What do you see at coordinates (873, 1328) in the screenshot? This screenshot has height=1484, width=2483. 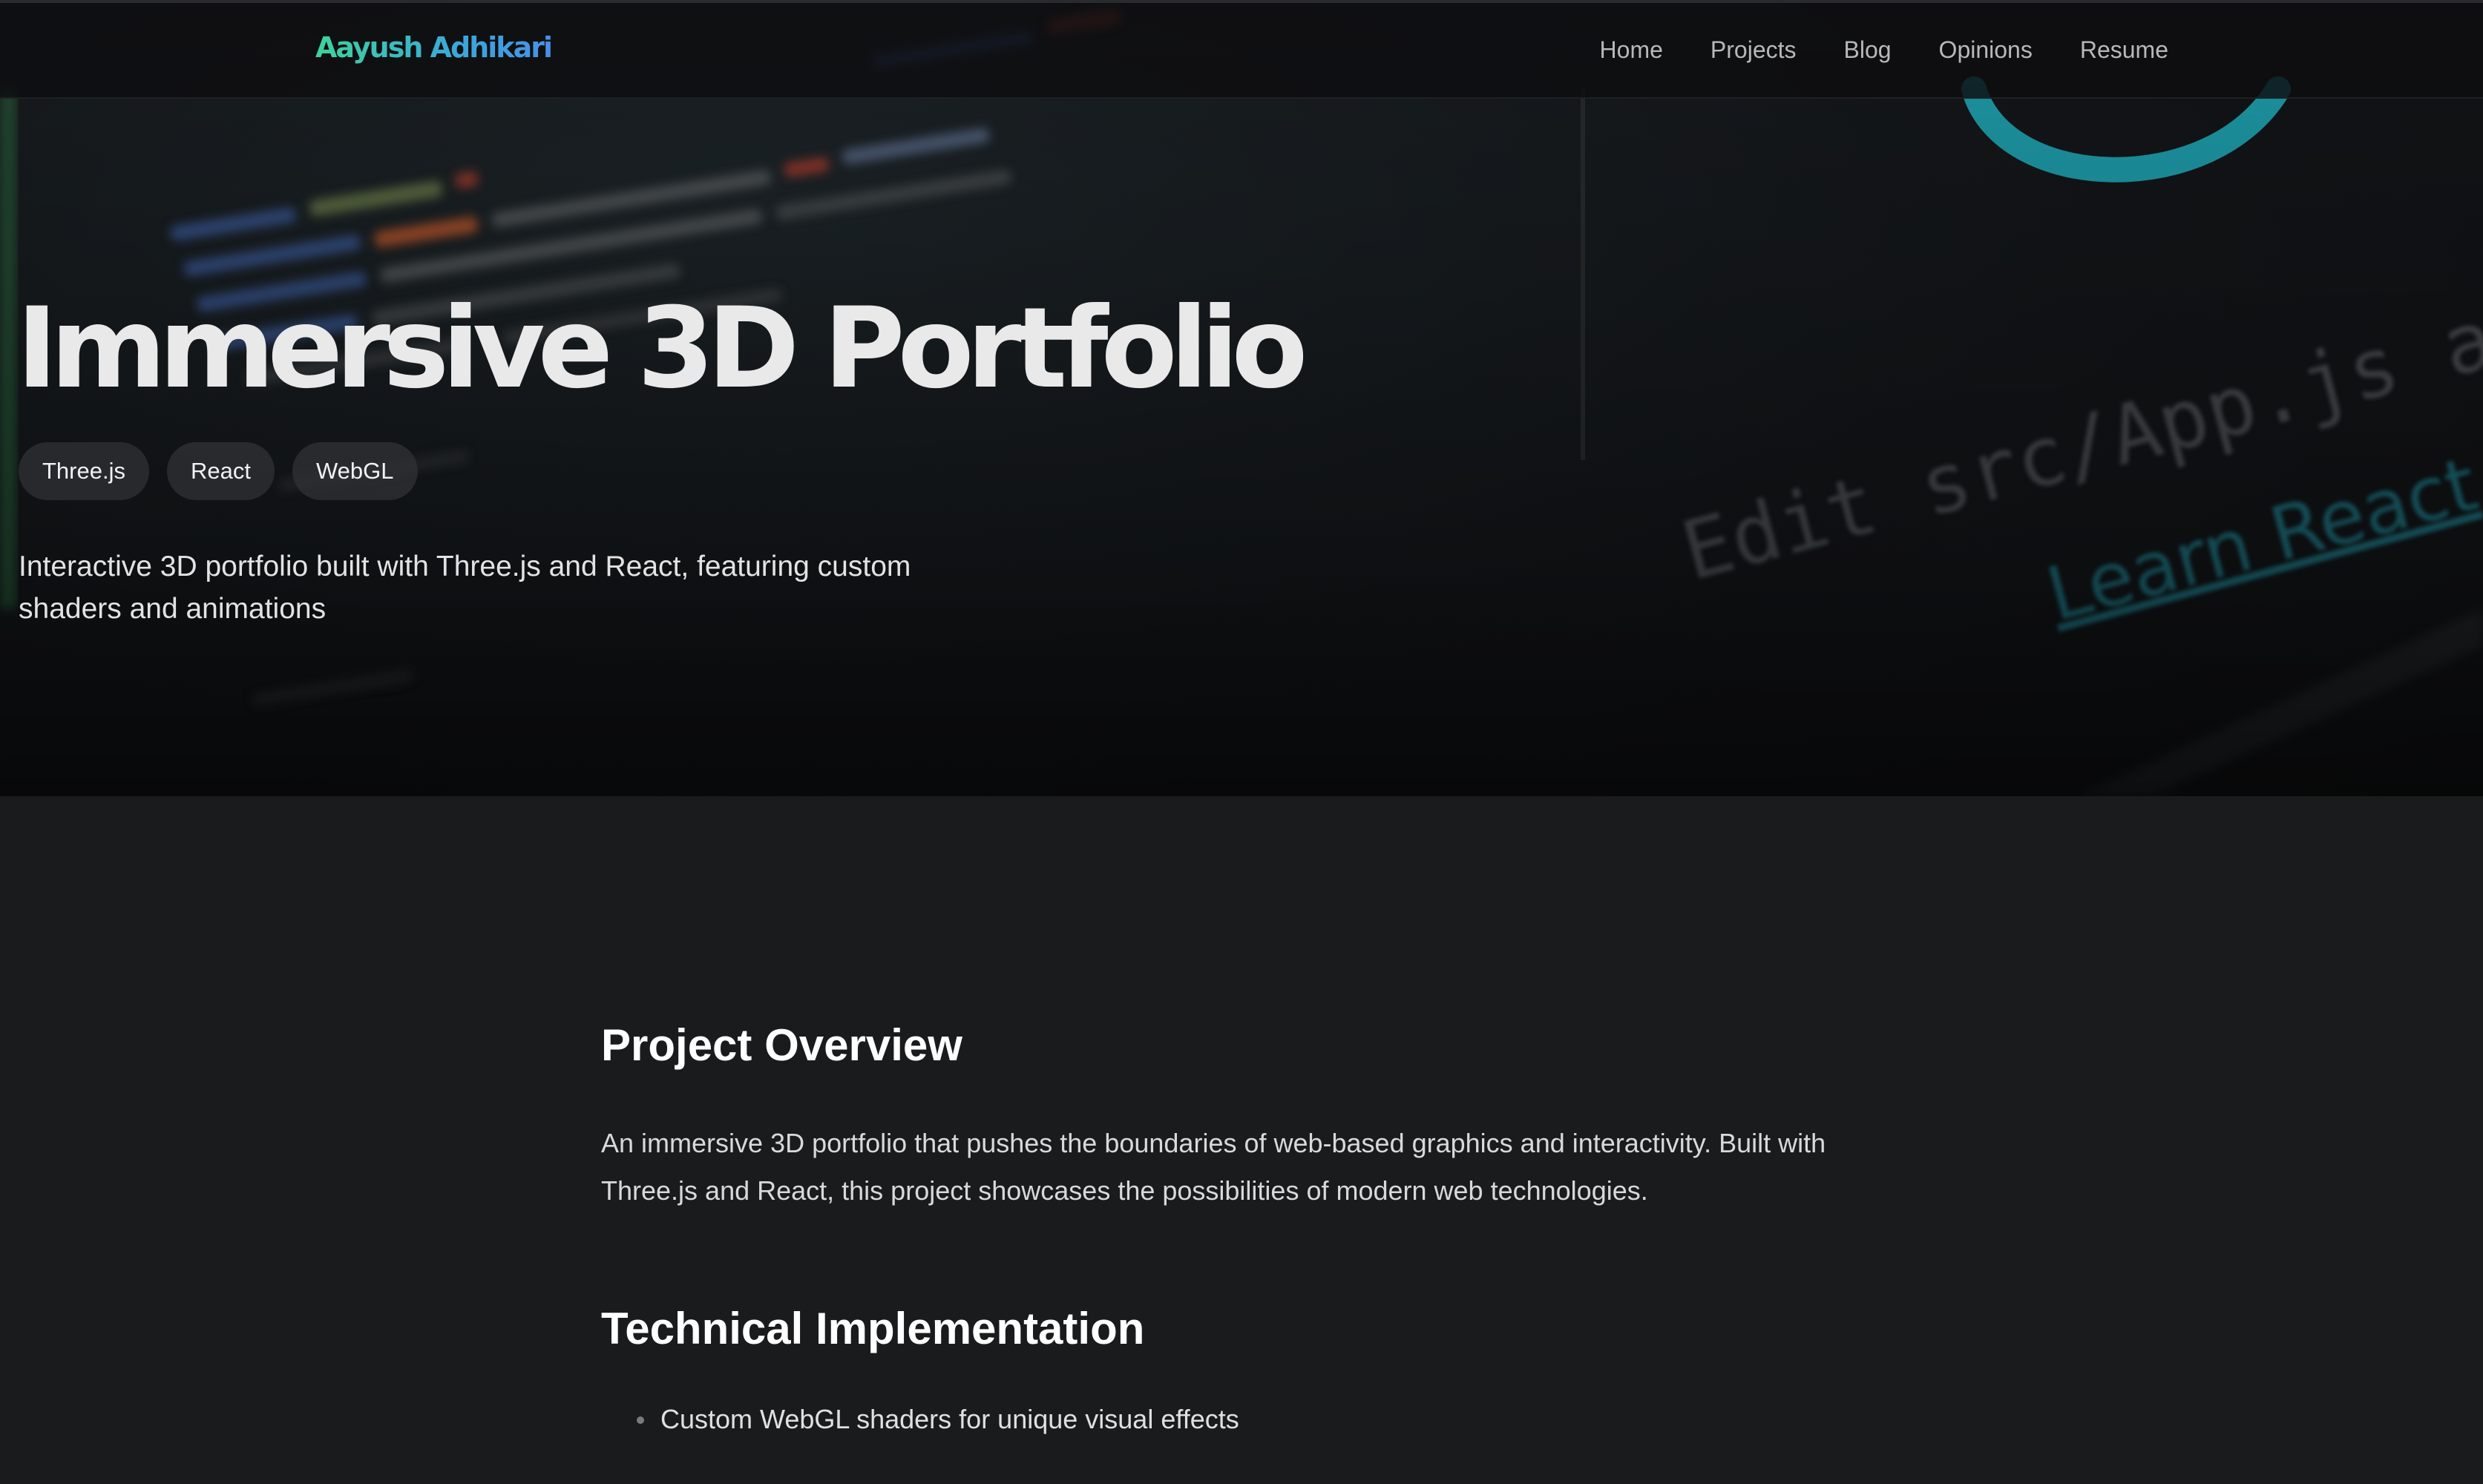 I see `technical-heading: Technical Implementation` at bounding box center [873, 1328].